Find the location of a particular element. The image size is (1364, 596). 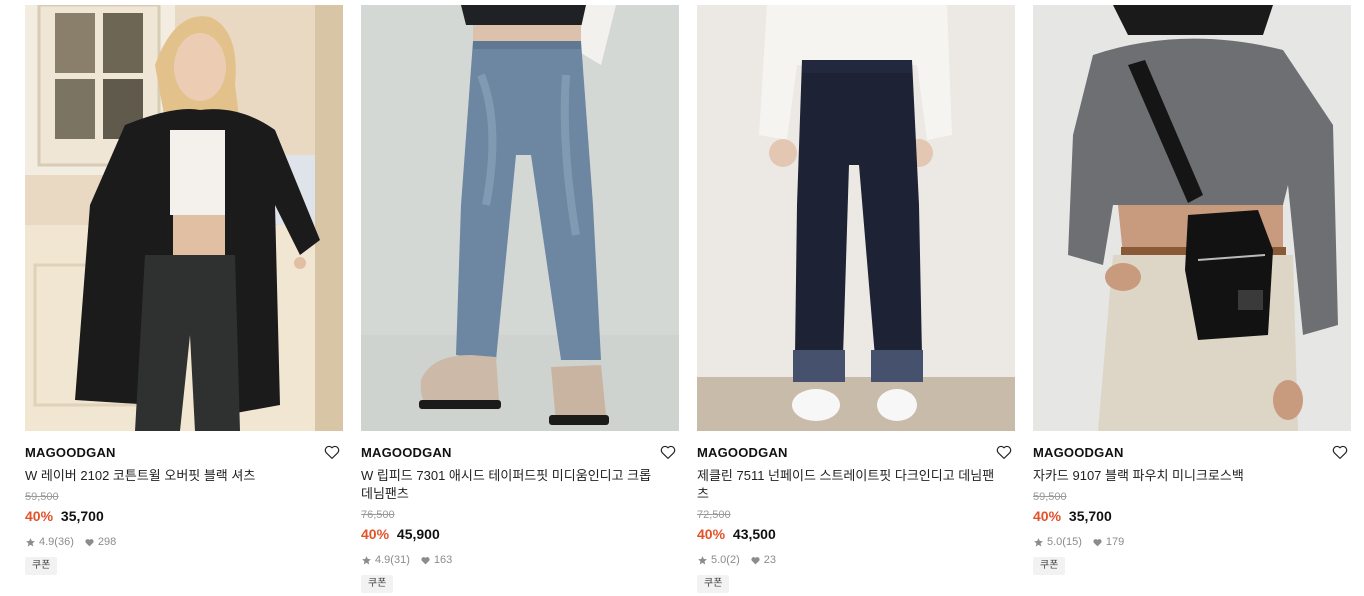

sale-price: 45,900 is located at coordinates (418, 534).